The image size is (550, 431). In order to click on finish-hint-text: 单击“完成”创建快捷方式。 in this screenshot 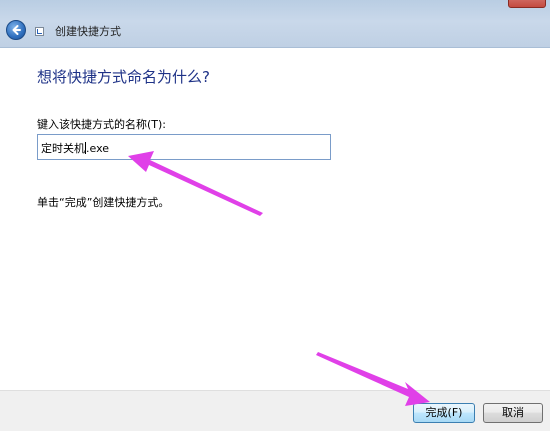, I will do `click(103, 202)`.